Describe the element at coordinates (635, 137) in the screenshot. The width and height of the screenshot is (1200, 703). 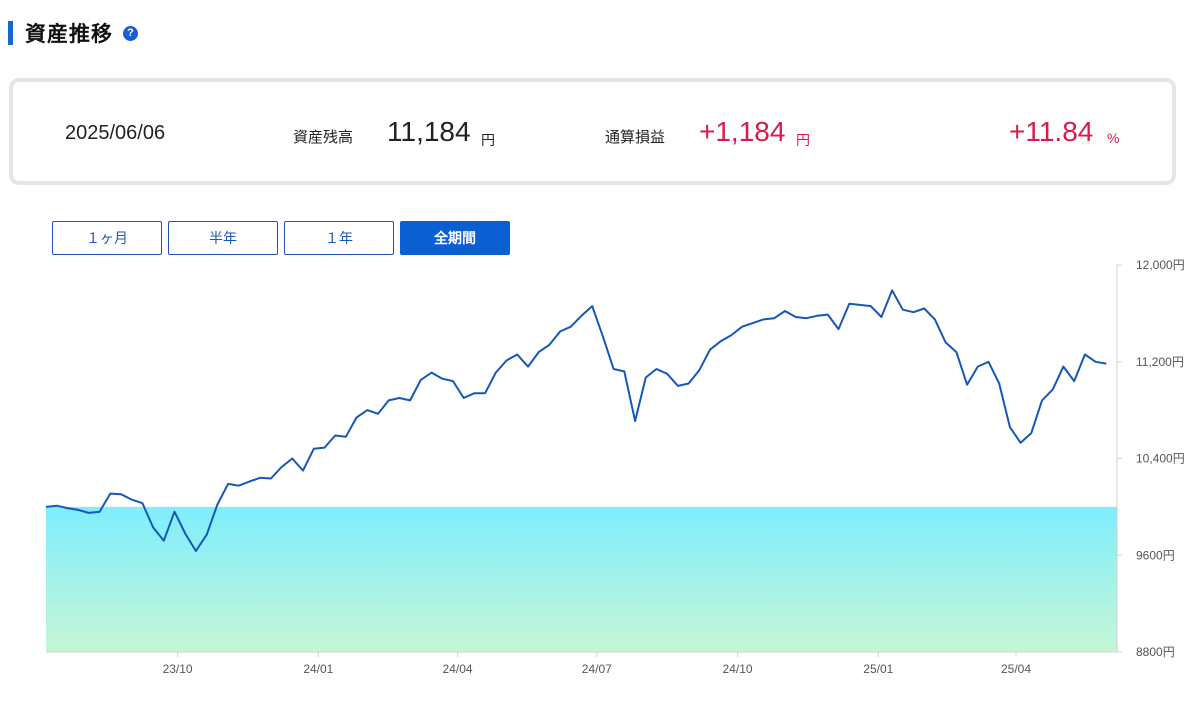
I see `pnl-label: 通算損益` at that location.